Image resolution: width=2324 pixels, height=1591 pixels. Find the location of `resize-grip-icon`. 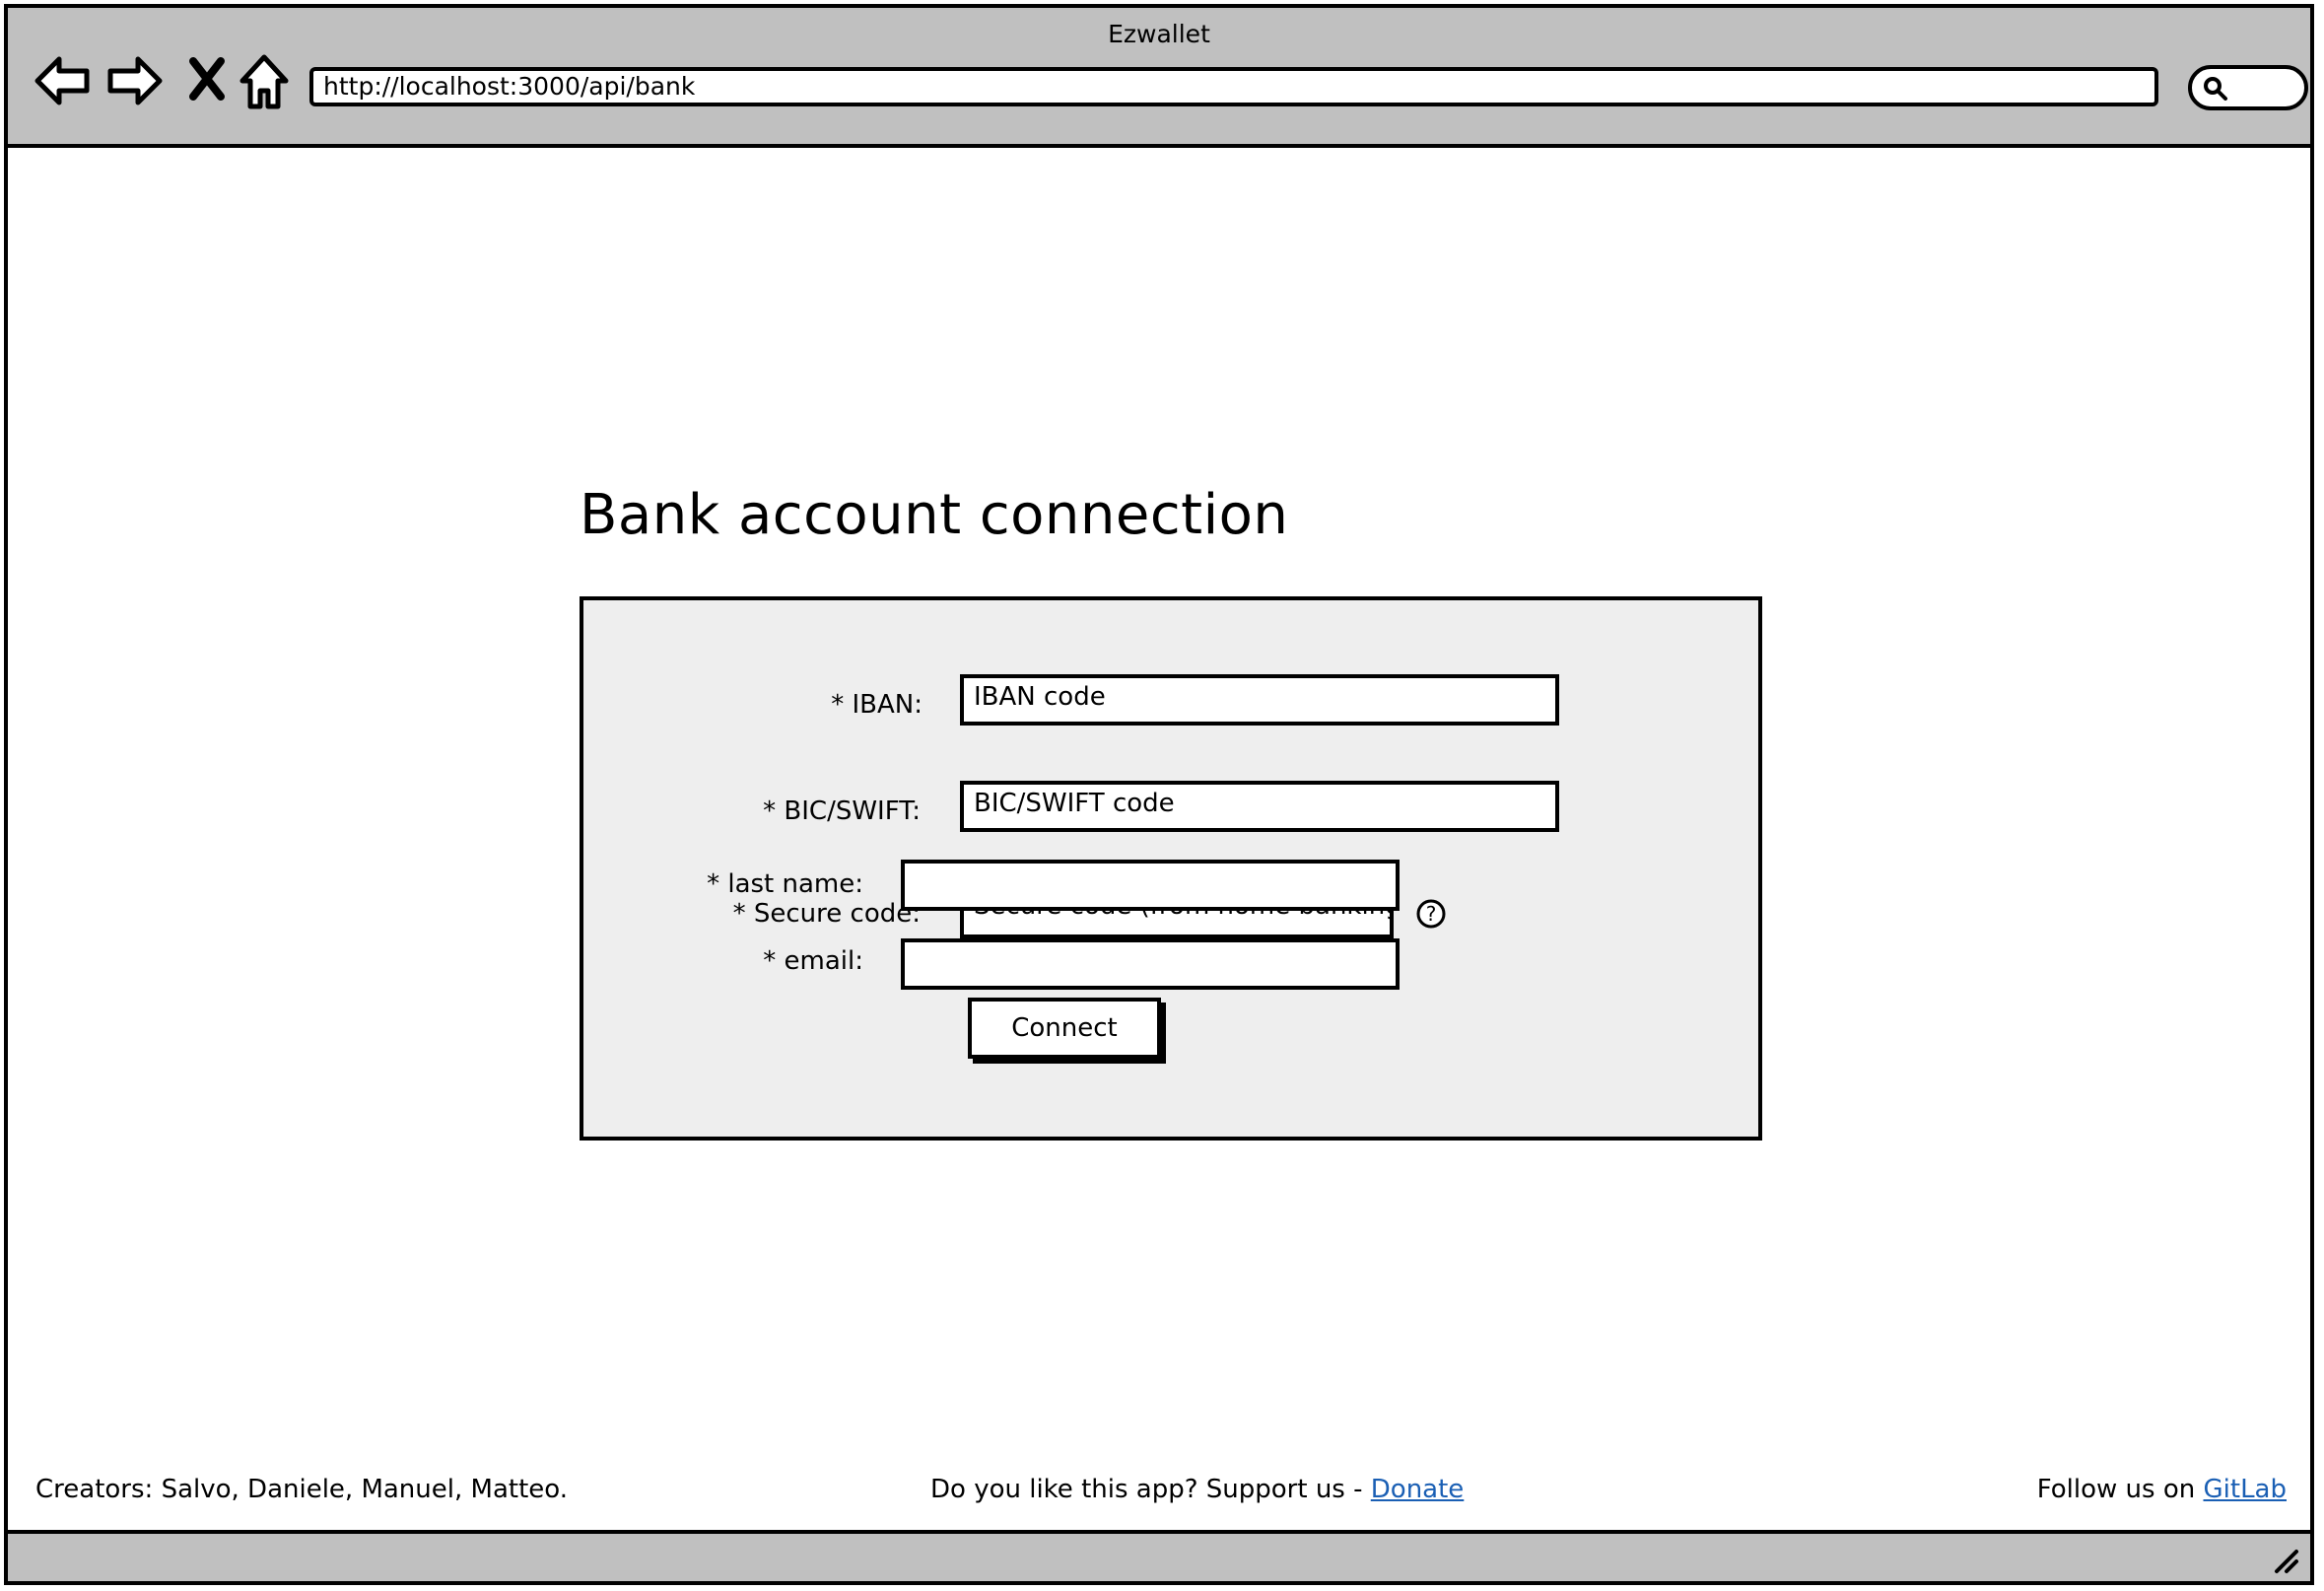

resize-grip-icon is located at coordinates (2285, 1559).